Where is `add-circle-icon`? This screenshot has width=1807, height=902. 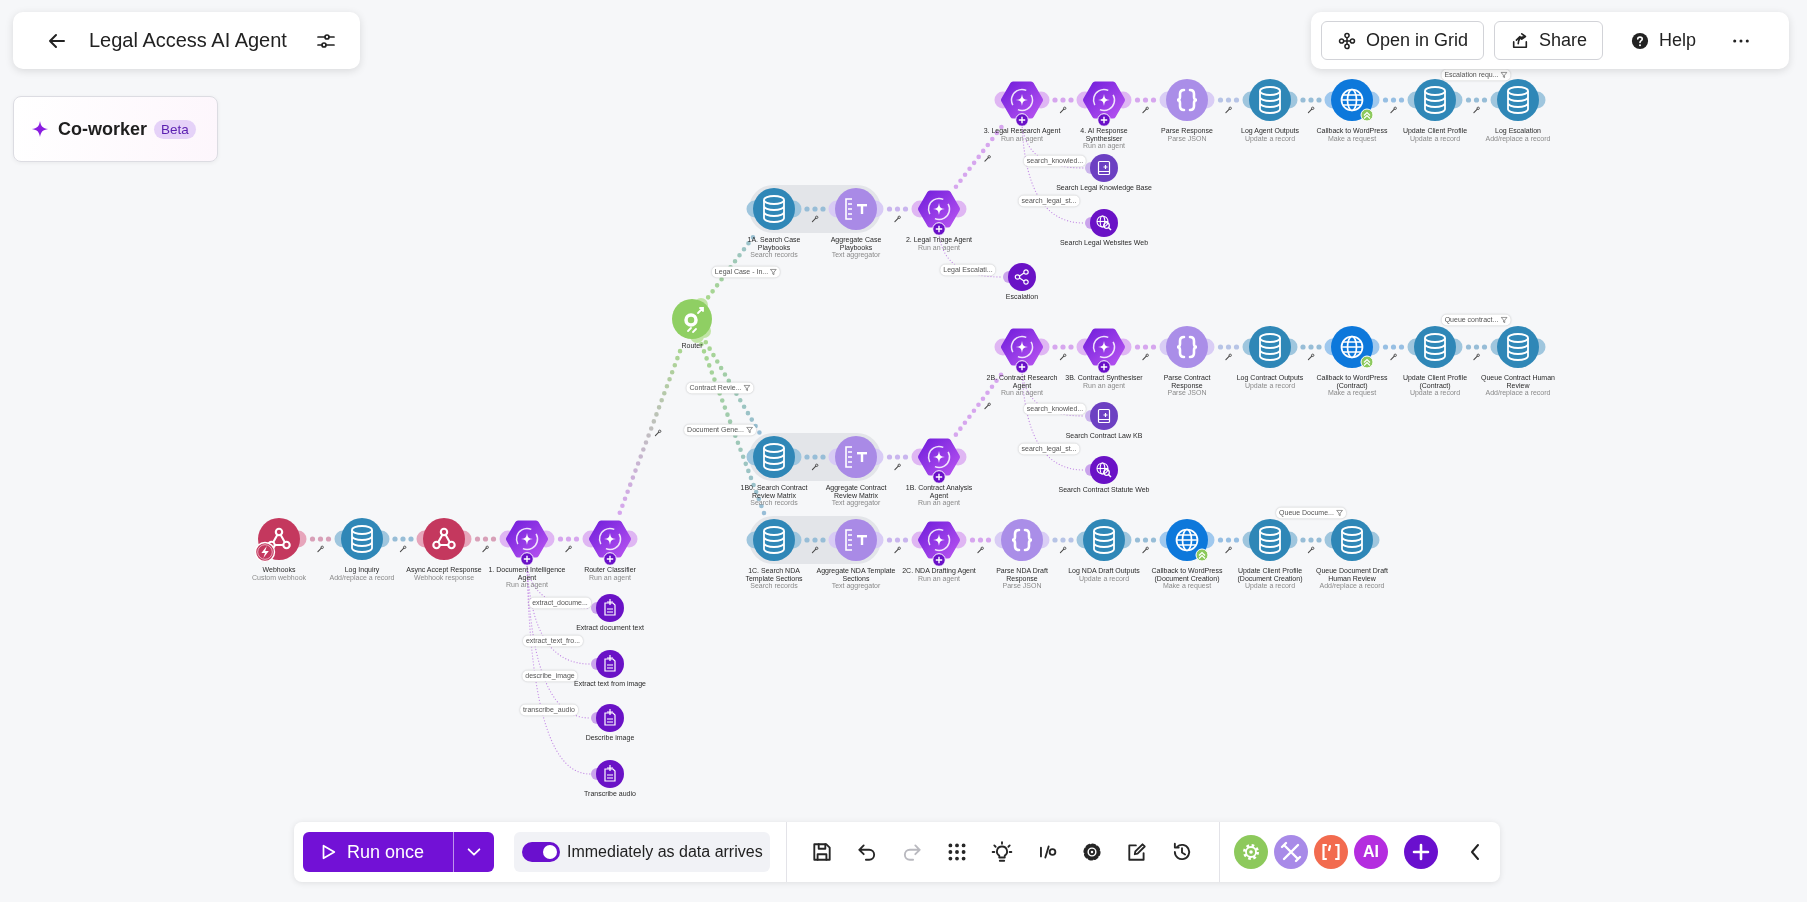 add-circle-icon is located at coordinates (1421, 852).